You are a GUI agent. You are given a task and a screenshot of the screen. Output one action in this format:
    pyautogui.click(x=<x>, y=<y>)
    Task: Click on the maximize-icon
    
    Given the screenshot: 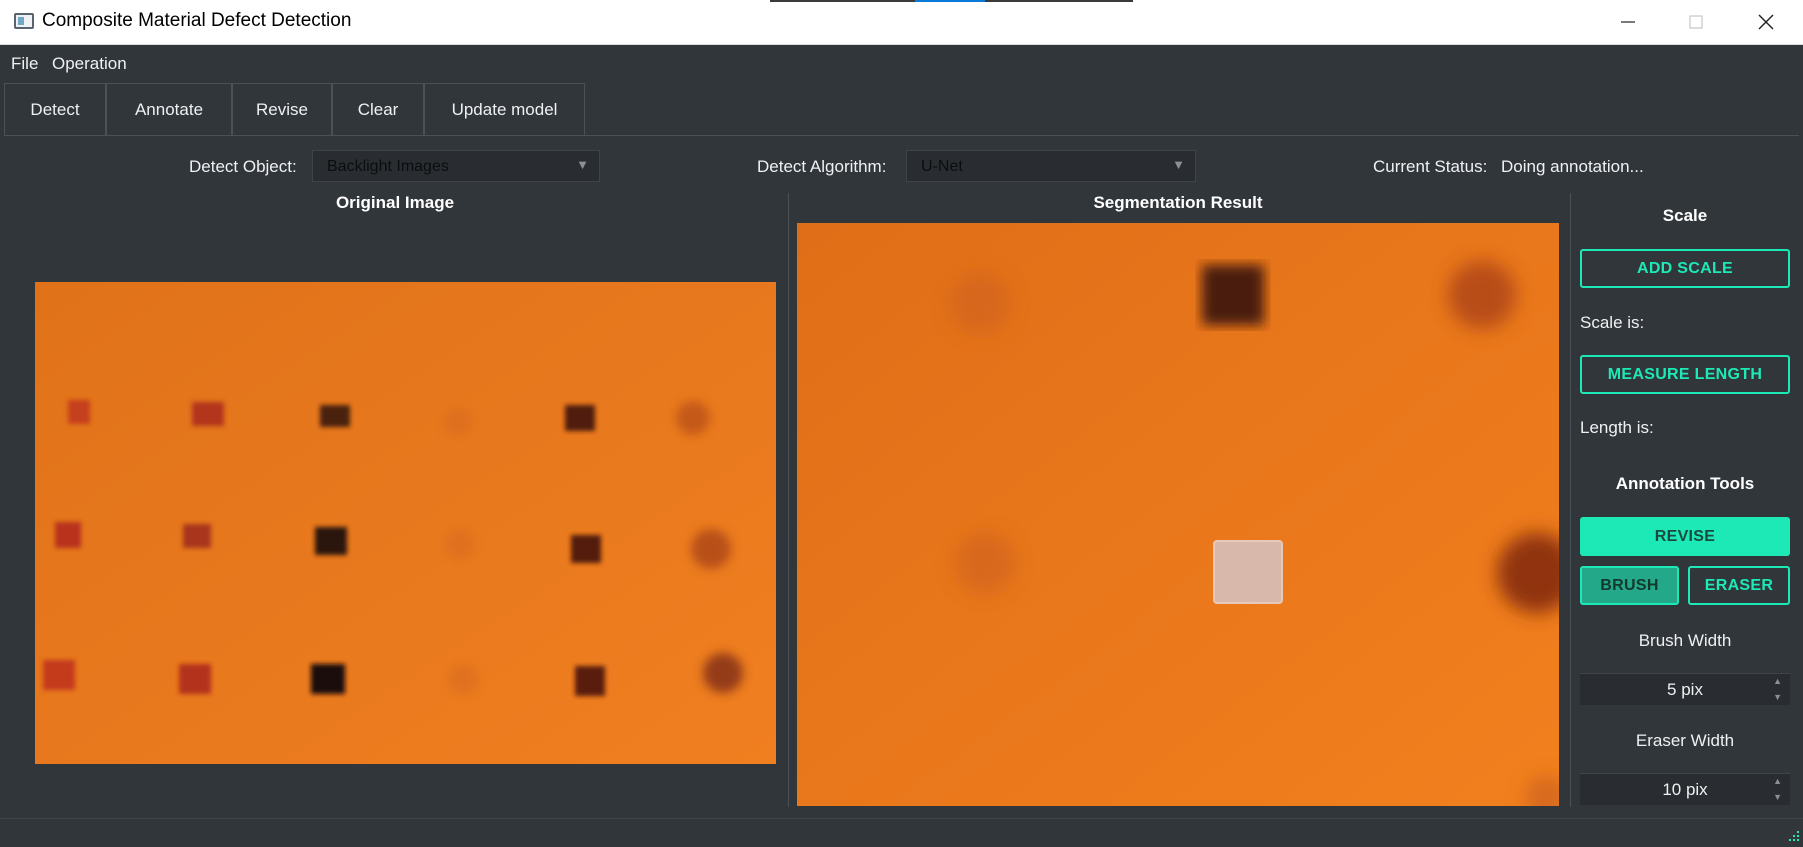 What is the action you would take?
    pyautogui.click(x=1696, y=22)
    